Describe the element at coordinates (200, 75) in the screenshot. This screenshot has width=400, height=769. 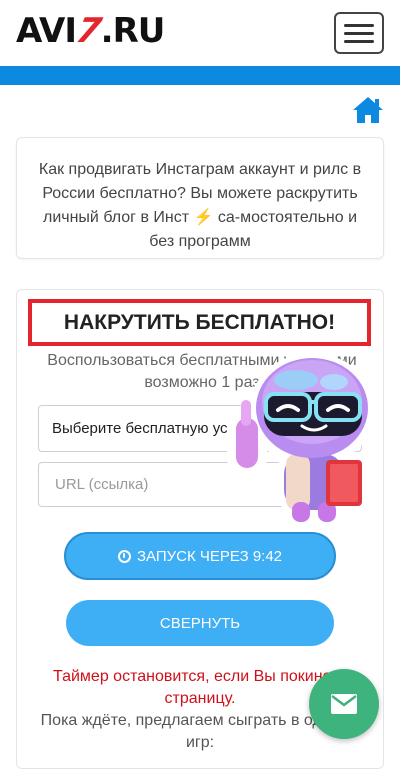
I see `header-accent-bar` at that location.